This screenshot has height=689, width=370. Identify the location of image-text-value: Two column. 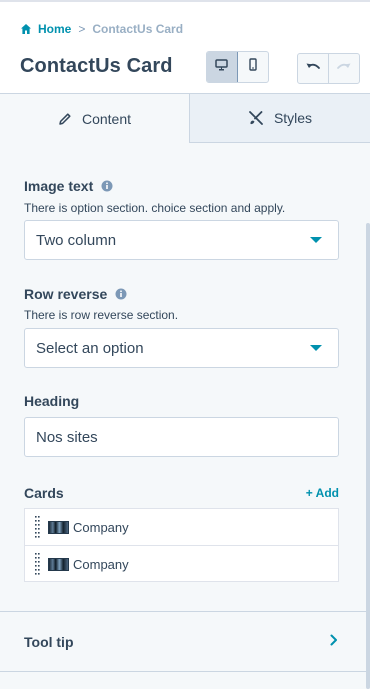
(76, 240).